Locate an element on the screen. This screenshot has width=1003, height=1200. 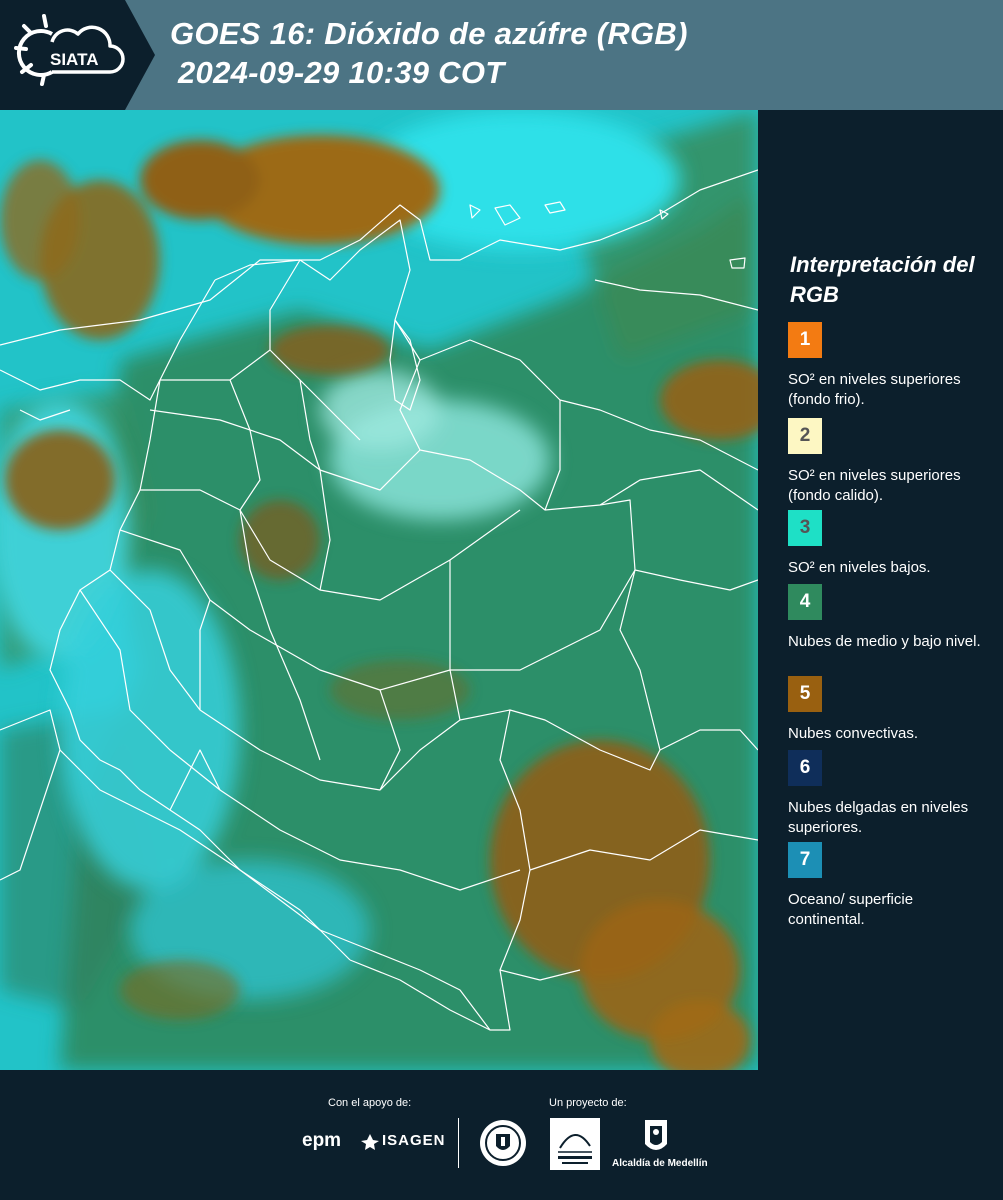
legend-item-3: 3 SO² en niveles bajos. is located at coordinates (888, 544).